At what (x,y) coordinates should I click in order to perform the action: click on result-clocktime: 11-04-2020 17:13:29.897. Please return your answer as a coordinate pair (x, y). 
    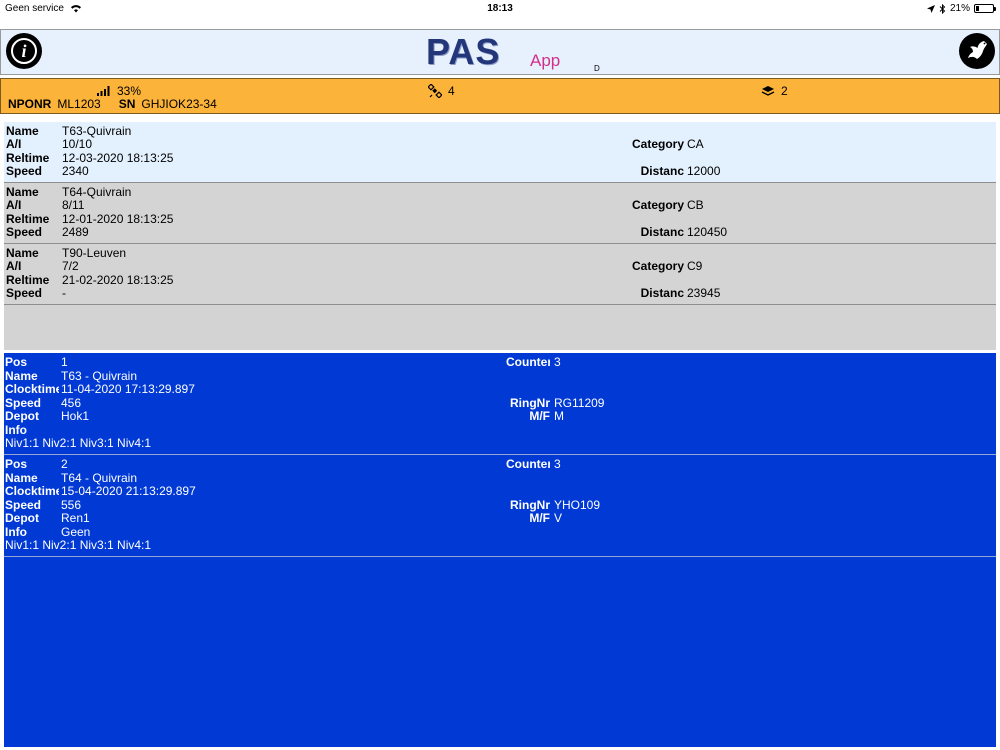
    Looking at the image, I should click on (128, 389).